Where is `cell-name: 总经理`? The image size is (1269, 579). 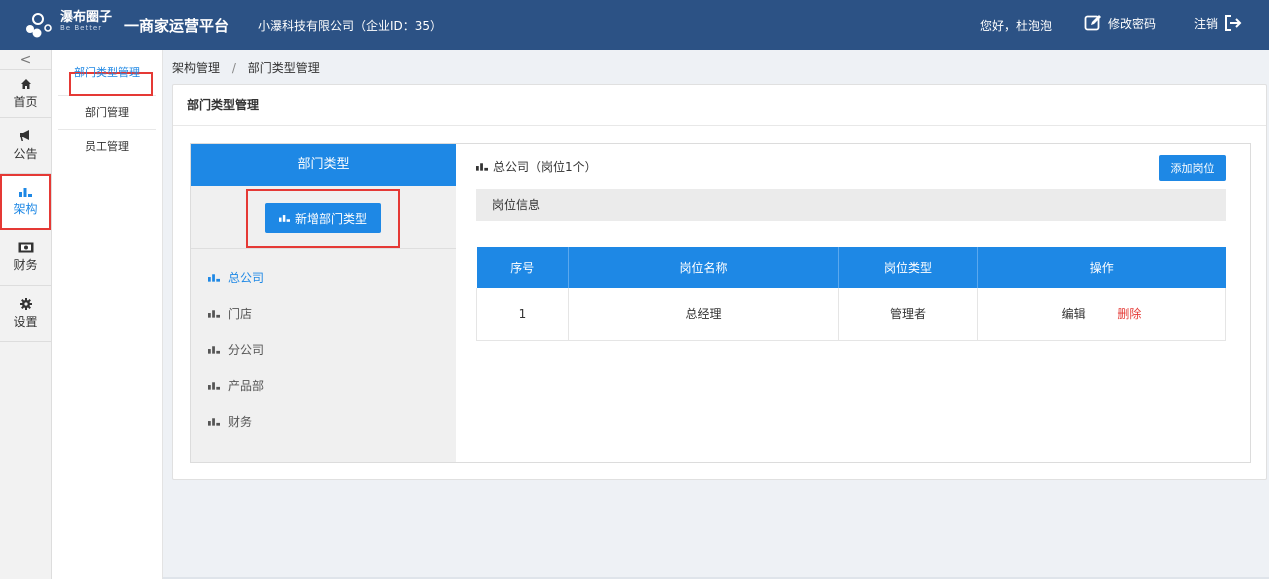
cell-name: 总经理 is located at coordinates (703, 314).